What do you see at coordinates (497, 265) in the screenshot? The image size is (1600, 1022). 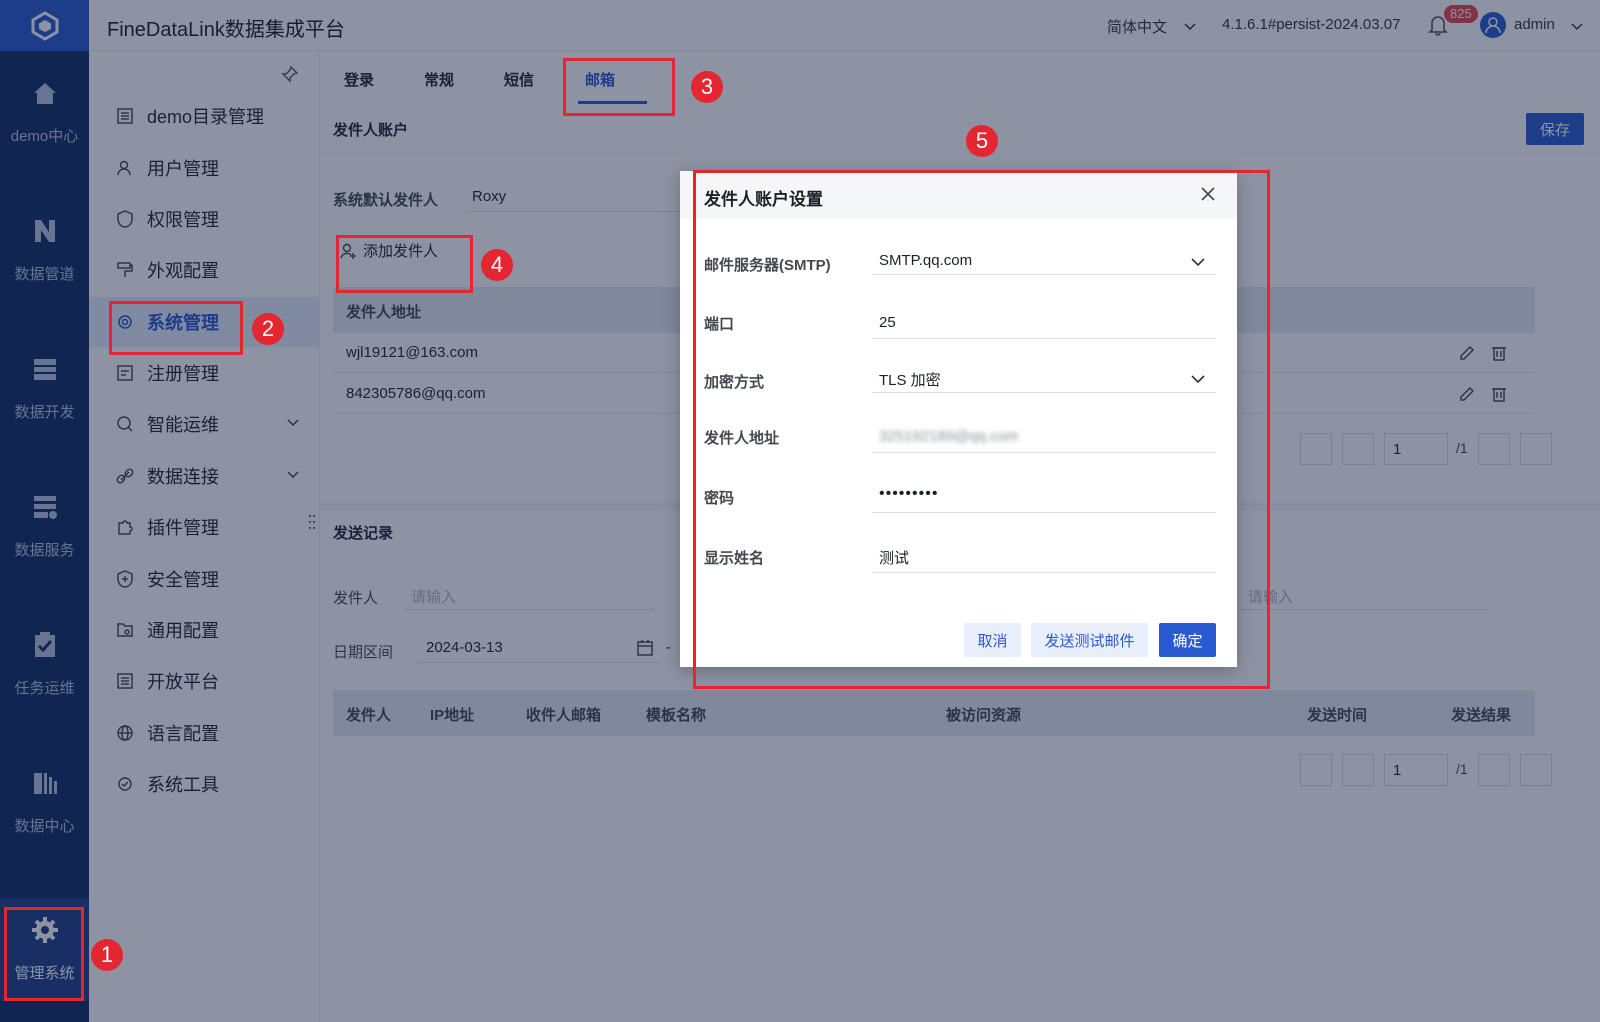 I see `annotation-number: 4` at bounding box center [497, 265].